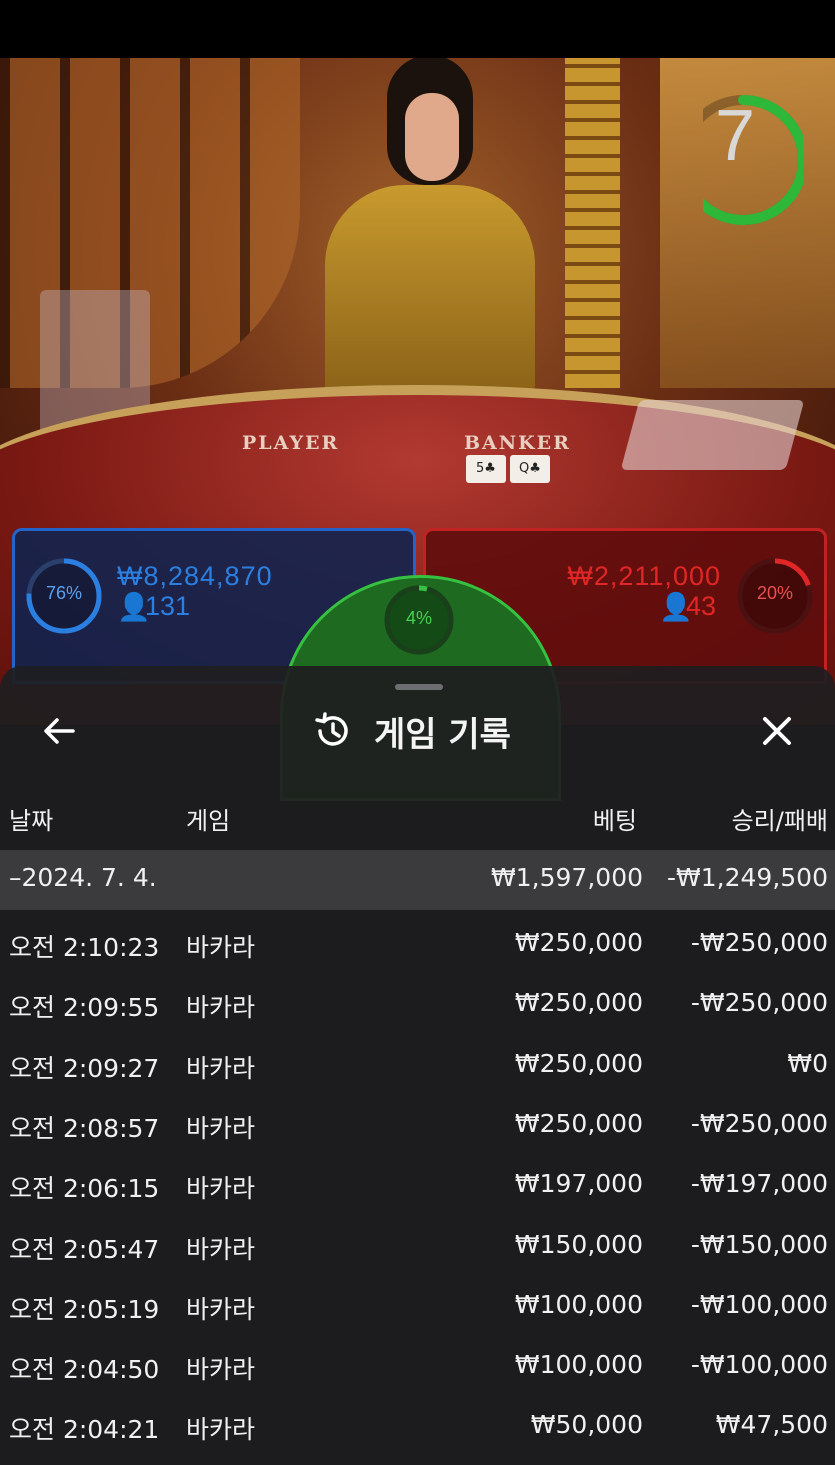 This screenshot has width=835, height=1465. Describe the element at coordinates (425, 225) in the screenshot. I see `dealer` at that location.